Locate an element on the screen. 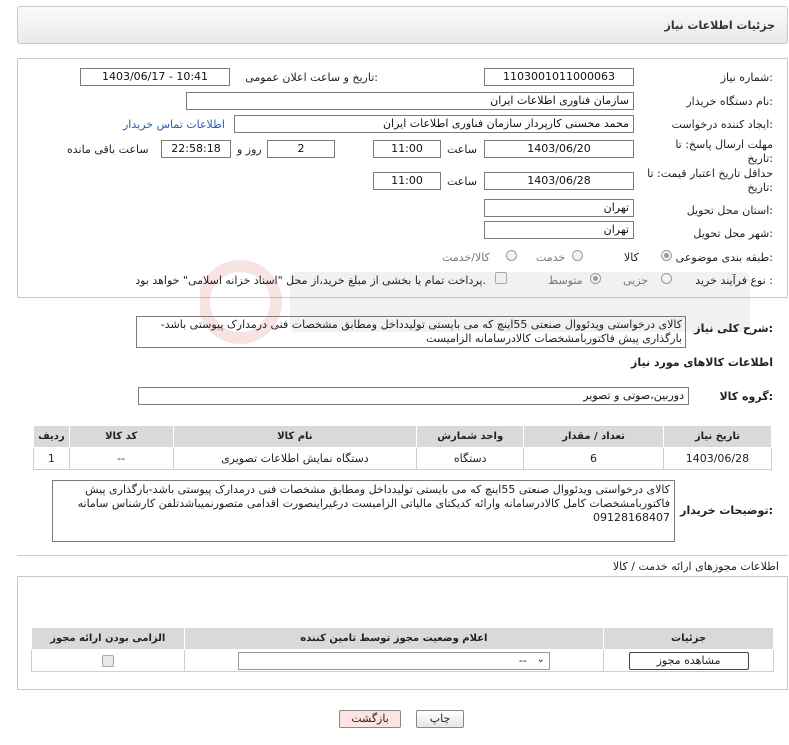 The width and height of the screenshot is (789, 745). row-unit: دستگاه is located at coordinates (470, 458).